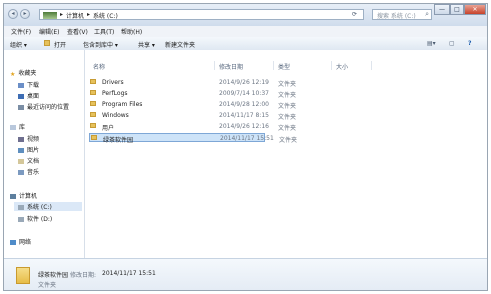 Image resolution: width=491 pixels, height=294 pixels. I want to click on close-button: ✕, so click(475, 9).